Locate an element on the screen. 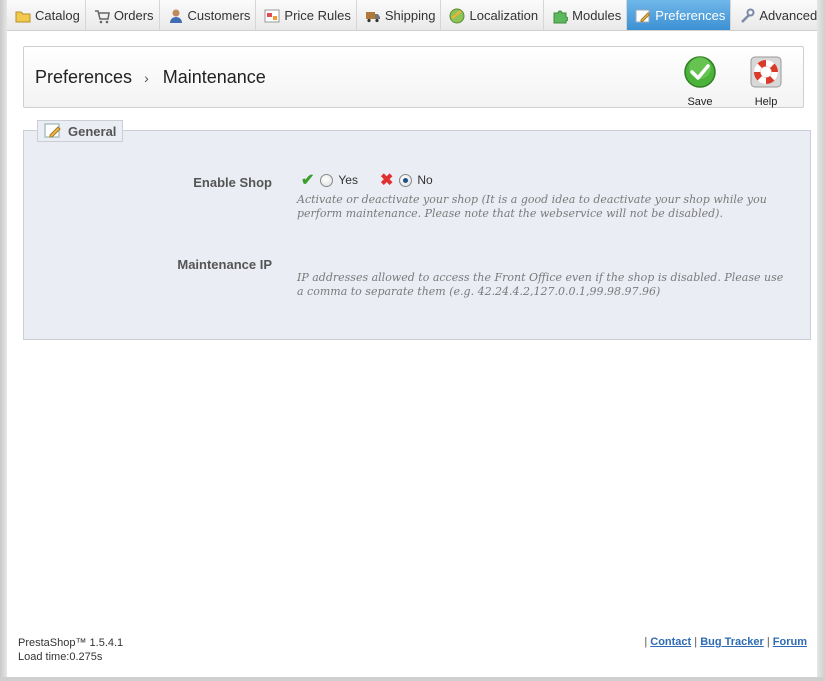  tab-shipping: Shipping is located at coordinates (399, 15).